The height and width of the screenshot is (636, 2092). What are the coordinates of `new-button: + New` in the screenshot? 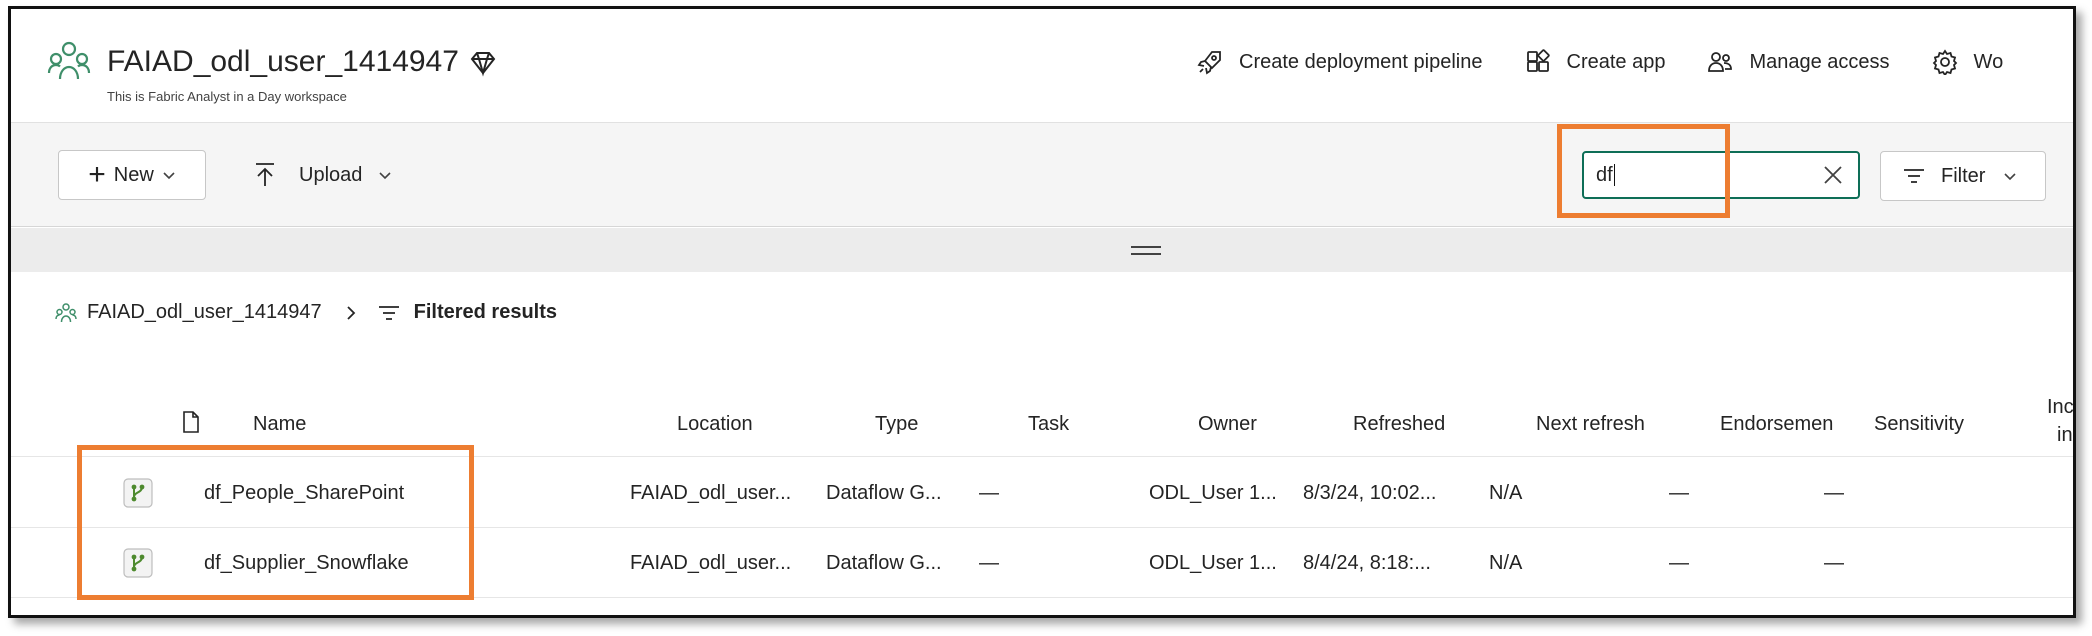 It's located at (132, 175).